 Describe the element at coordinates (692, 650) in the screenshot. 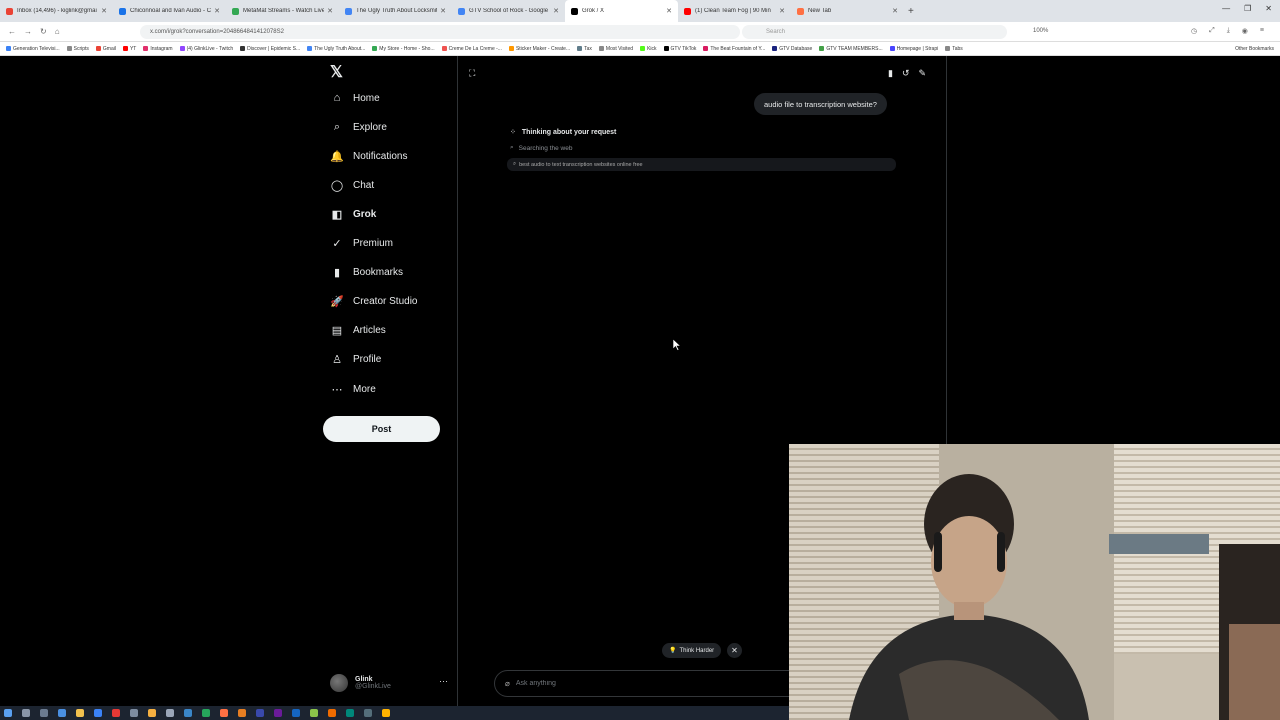

I see `think-harder-button: 💡 Think Harder` at that location.